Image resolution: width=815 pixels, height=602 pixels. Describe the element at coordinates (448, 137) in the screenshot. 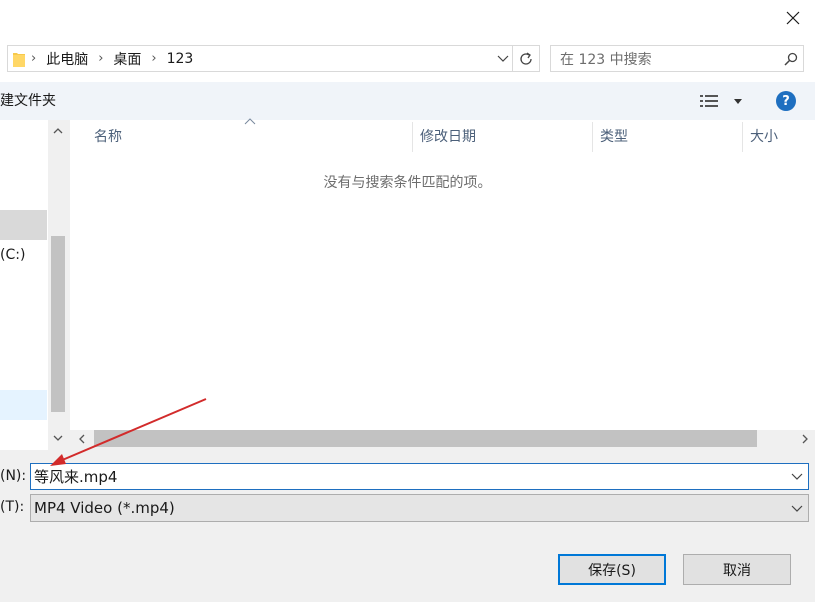

I see `column-header-modified: 修改日期` at that location.